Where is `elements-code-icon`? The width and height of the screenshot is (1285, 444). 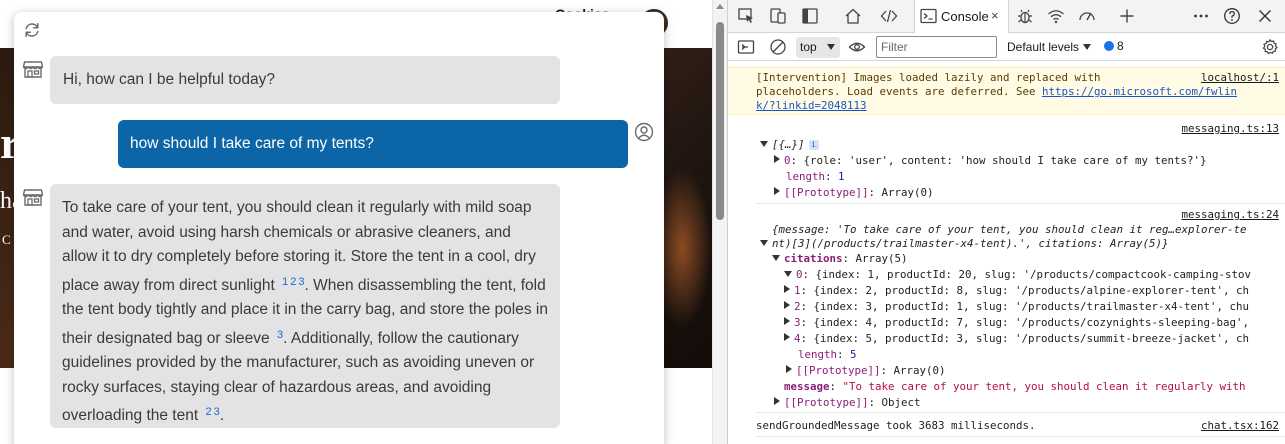 elements-code-icon is located at coordinates (889, 16).